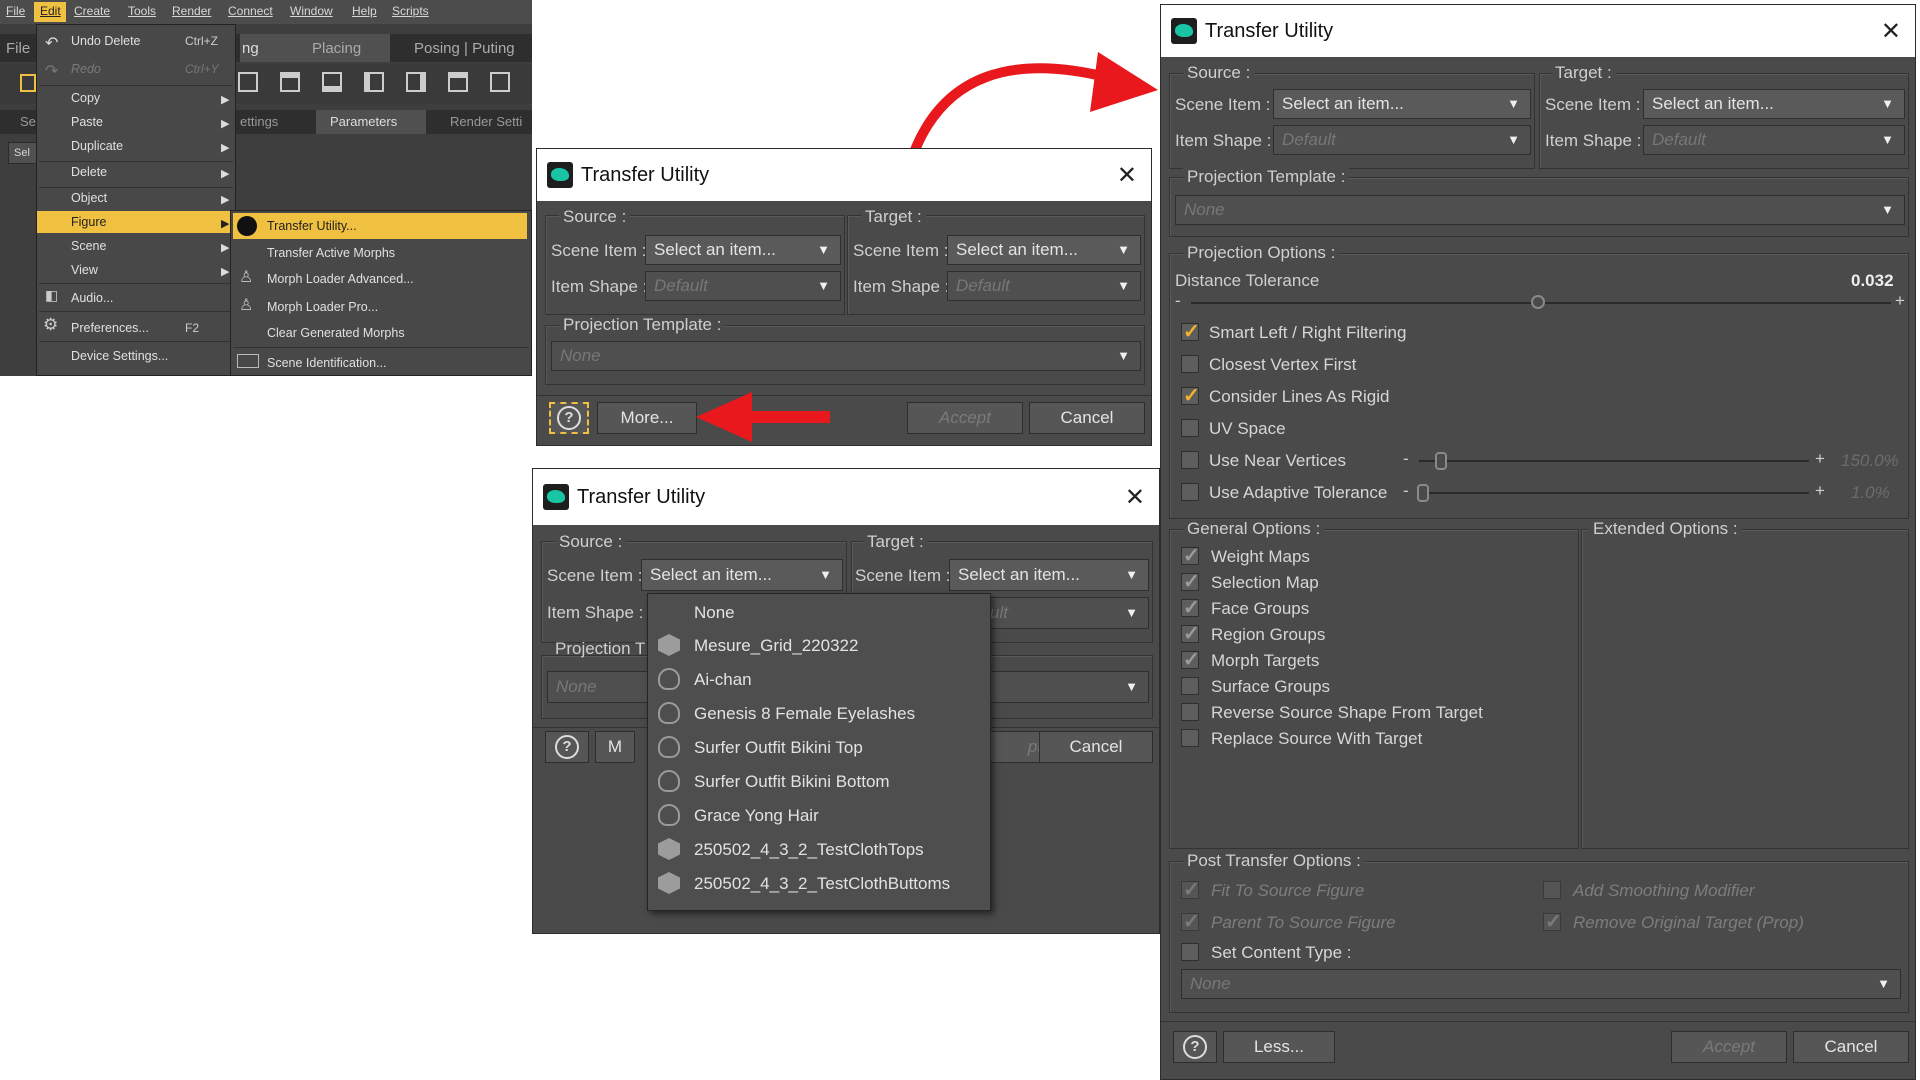  I want to click on tab-file: File, so click(18, 48).